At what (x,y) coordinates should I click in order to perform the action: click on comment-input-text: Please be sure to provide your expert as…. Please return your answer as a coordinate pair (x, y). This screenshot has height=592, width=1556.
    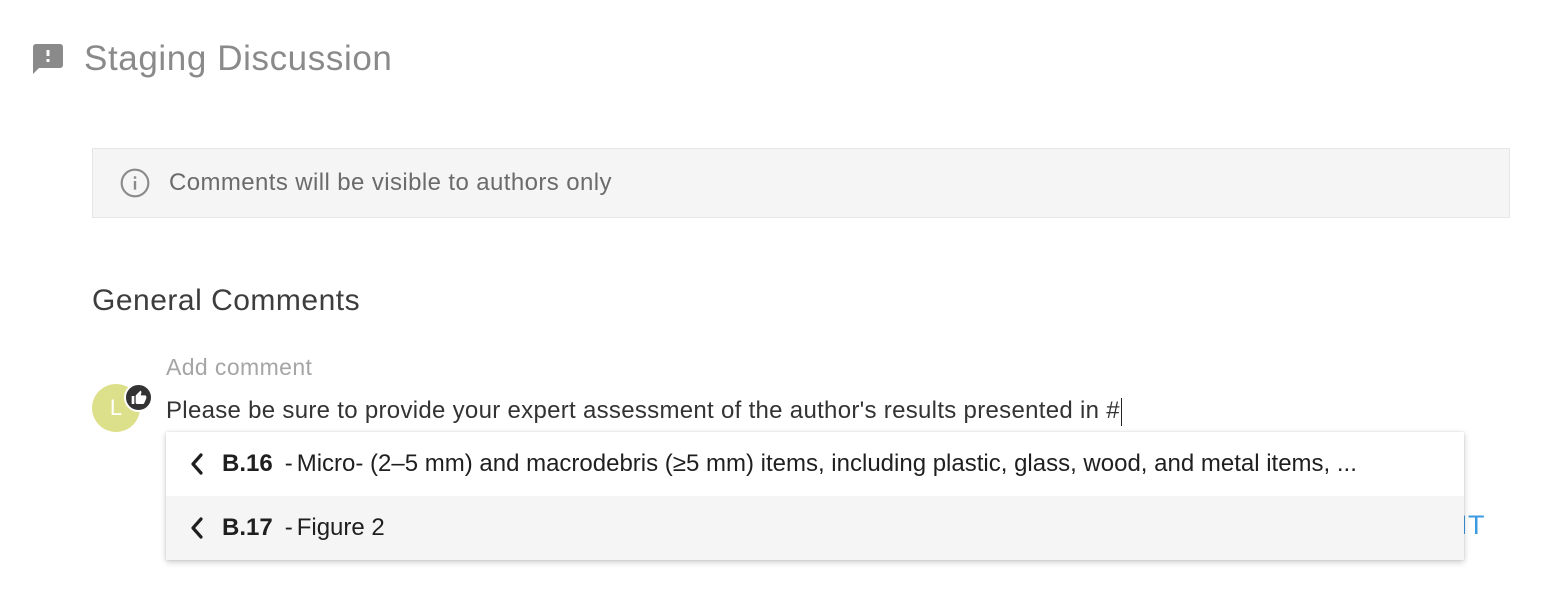
    Looking at the image, I should click on (643, 410).